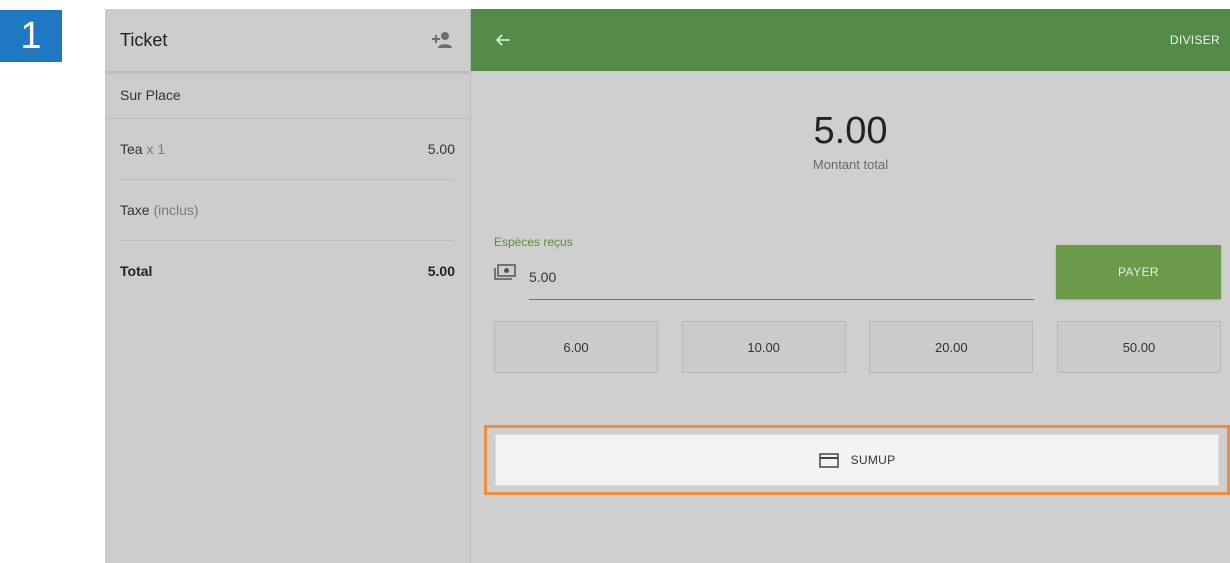 The image size is (1230, 563). I want to click on dining-option-label: Sur Place, so click(150, 95).